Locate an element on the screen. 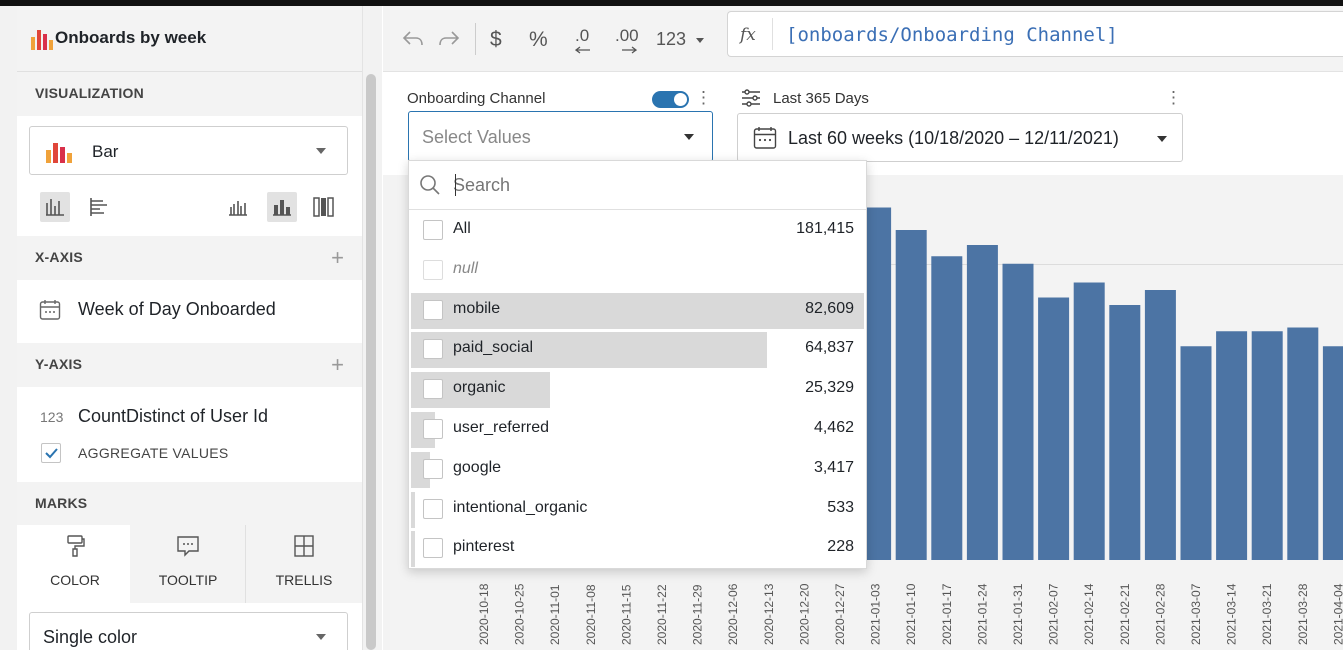 The image size is (1343, 650). vertical-bars-icon is located at coordinates (55, 207).